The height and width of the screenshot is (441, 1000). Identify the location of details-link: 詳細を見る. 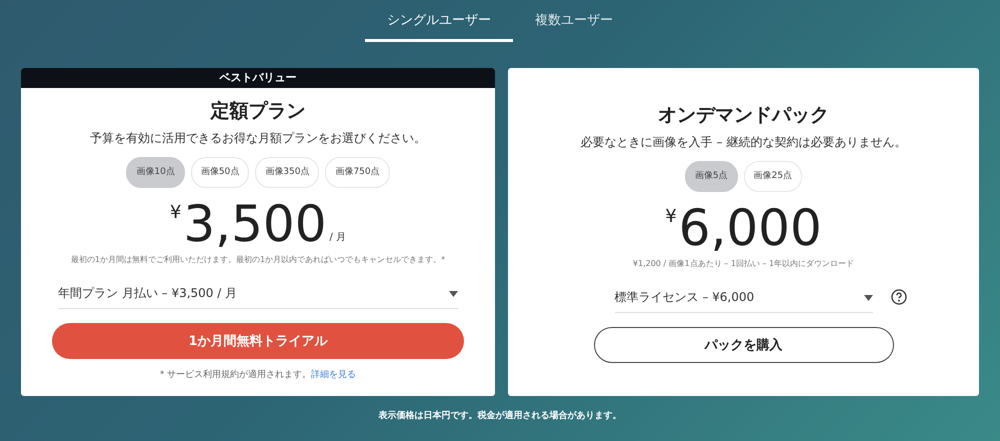
(333, 375).